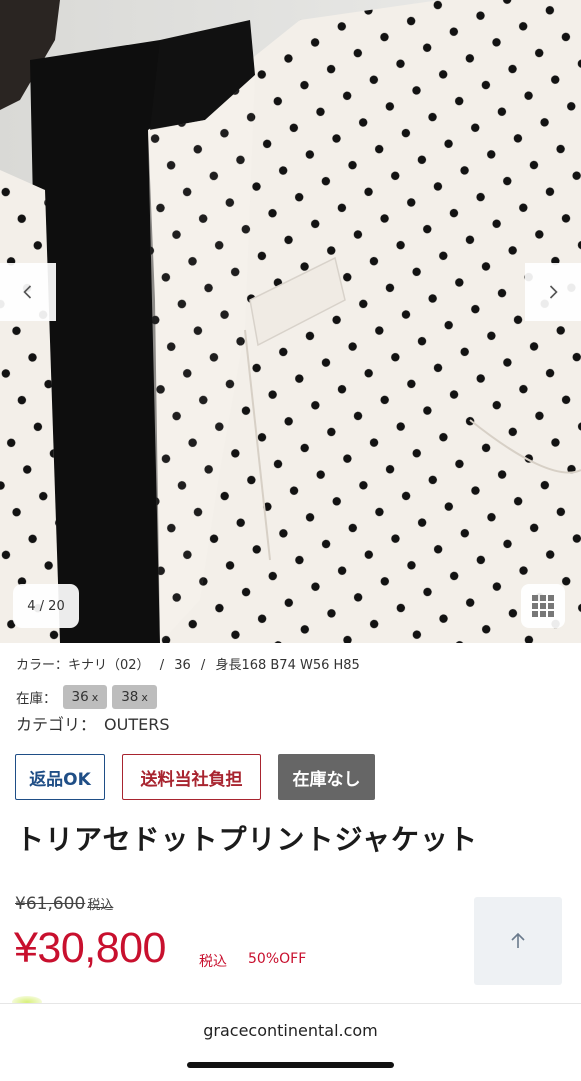  I want to click on address-bar-url: gracecontinental.com, so click(290, 1030).